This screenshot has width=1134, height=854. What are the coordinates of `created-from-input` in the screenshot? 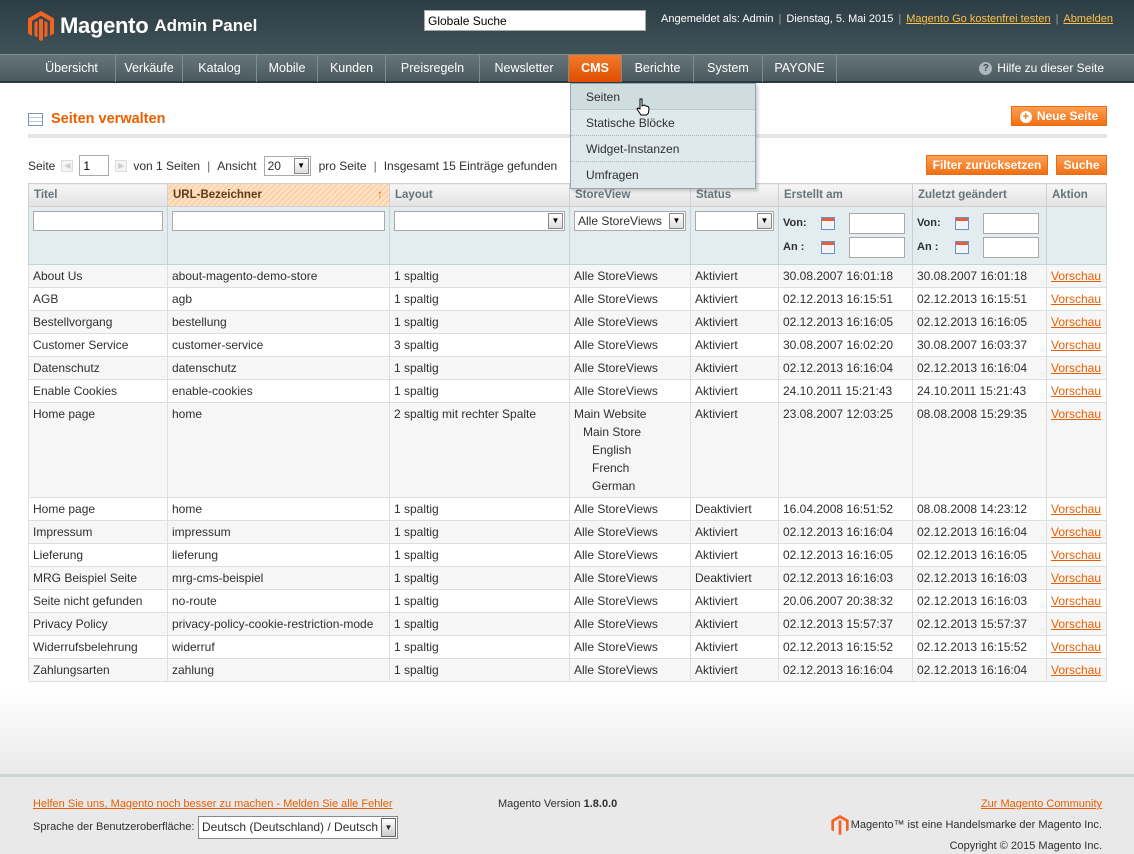 It's located at (877, 223).